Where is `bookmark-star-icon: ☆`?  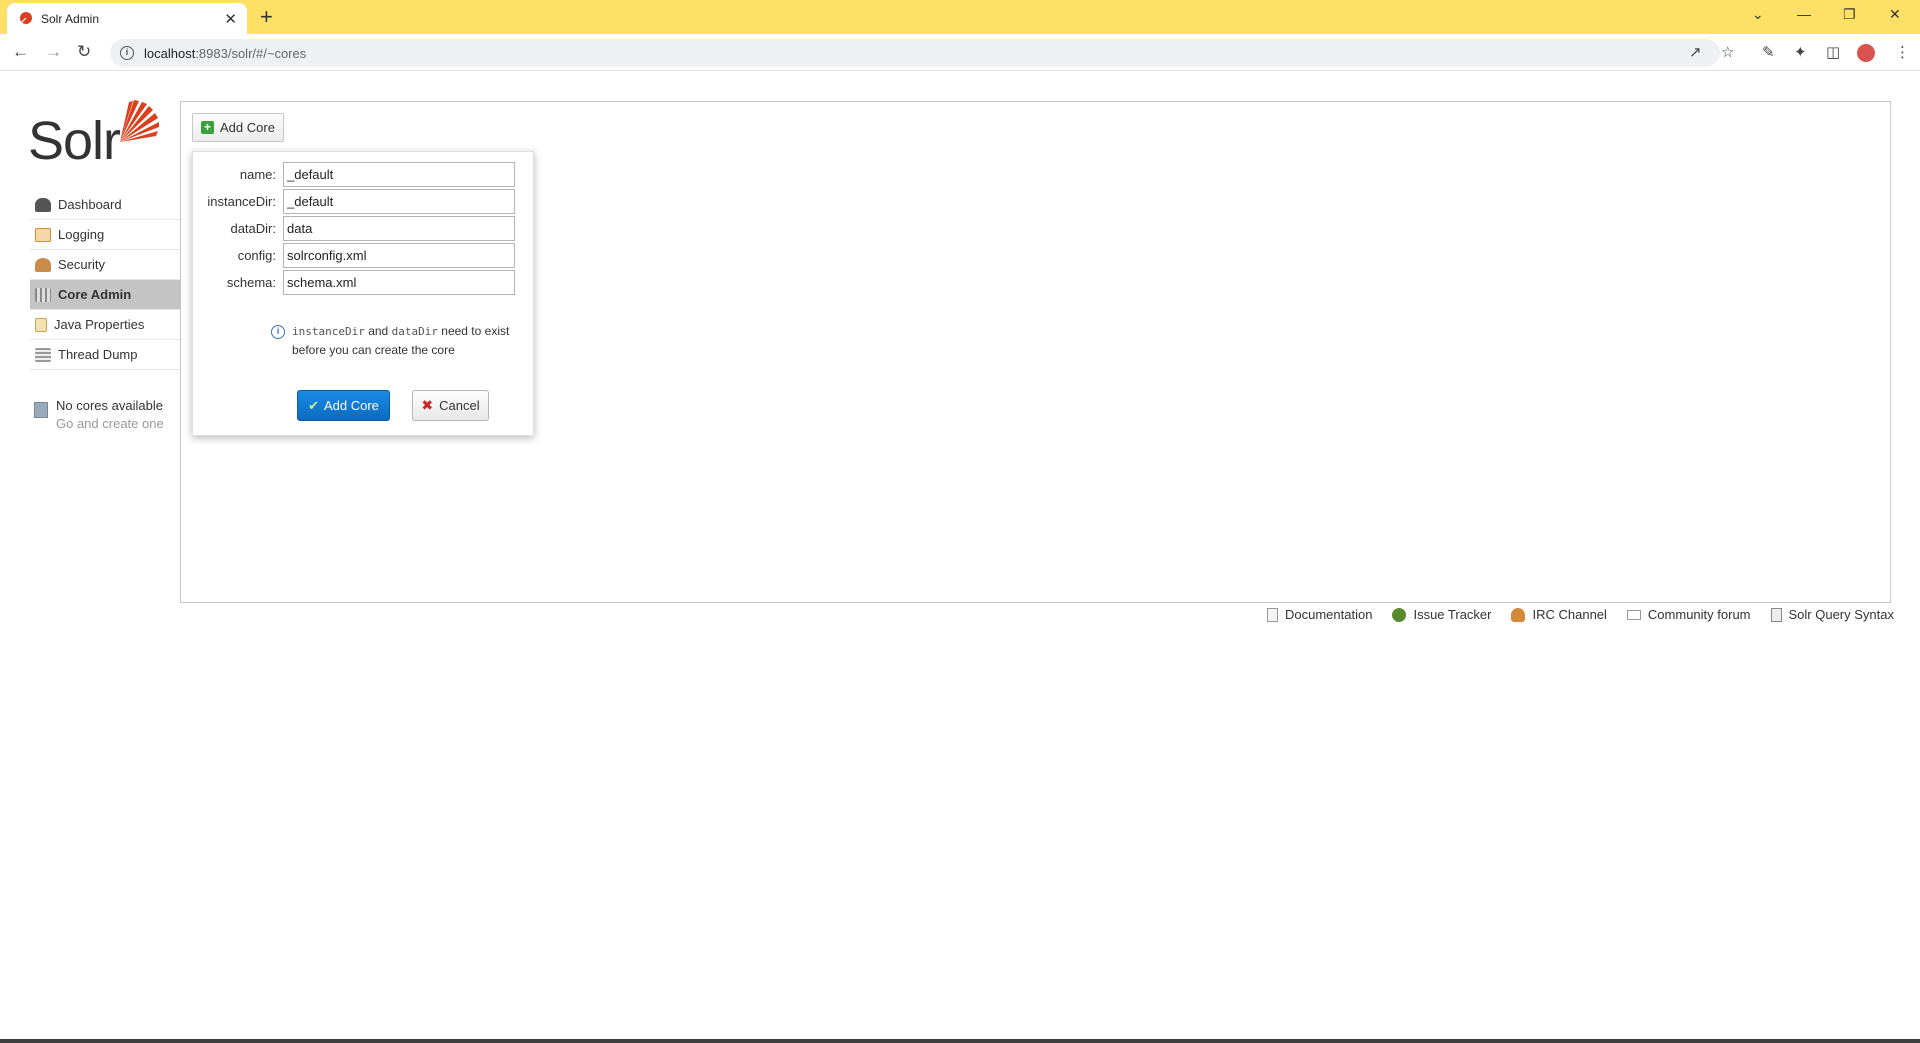
bookmark-star-icon: ☆ is located at coordinates (1727, 53).